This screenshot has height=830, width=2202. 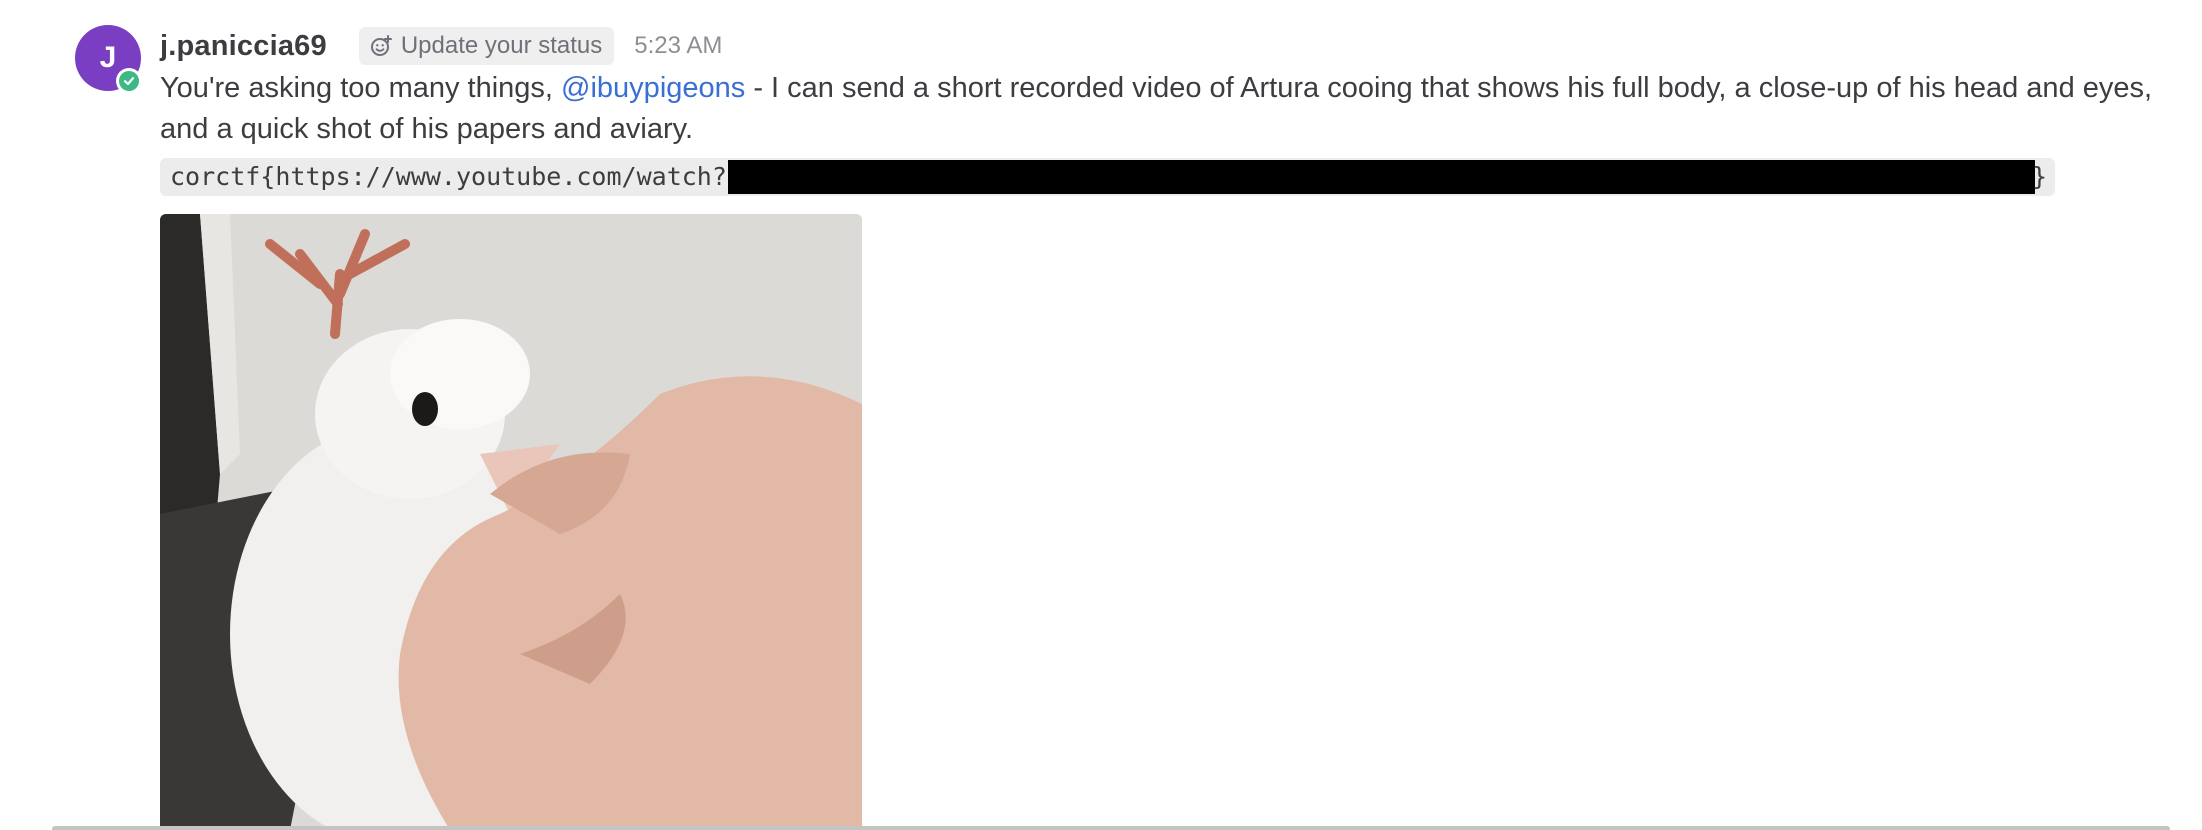 I want to click on code-block: corctf{https://www.youtube.com/watch? }, so click(x=1107, y=177).